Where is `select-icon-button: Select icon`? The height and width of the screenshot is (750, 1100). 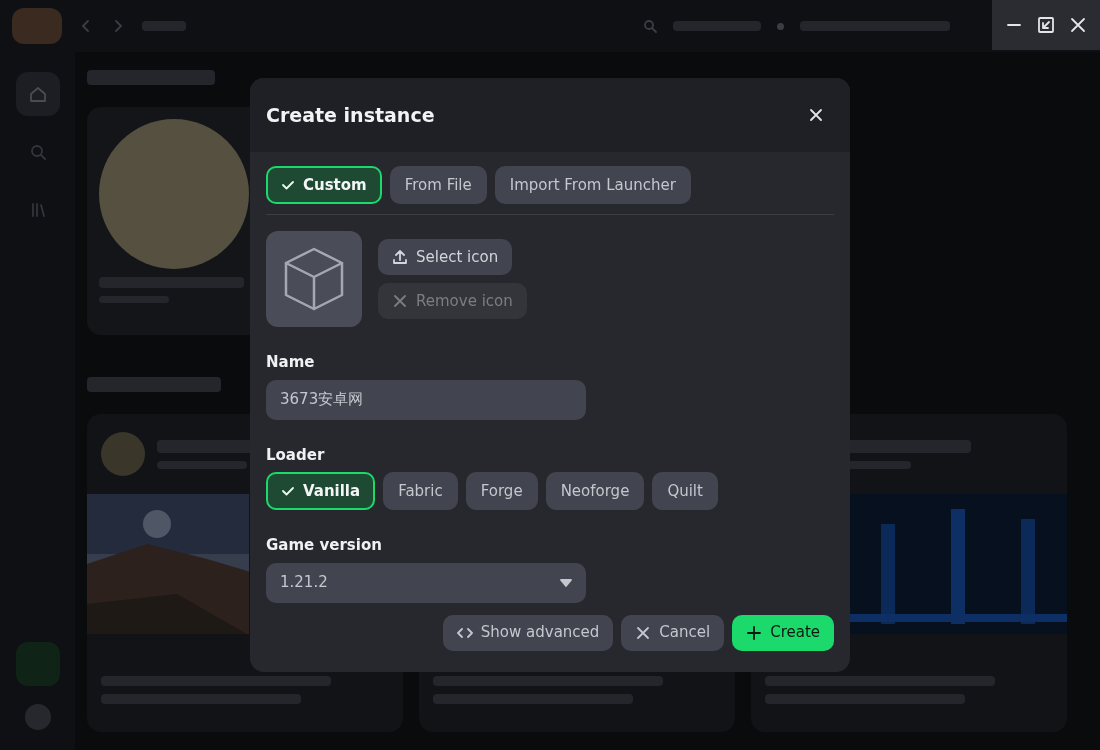
select-icon-button: Select icon is located at coordinates (445, 257).